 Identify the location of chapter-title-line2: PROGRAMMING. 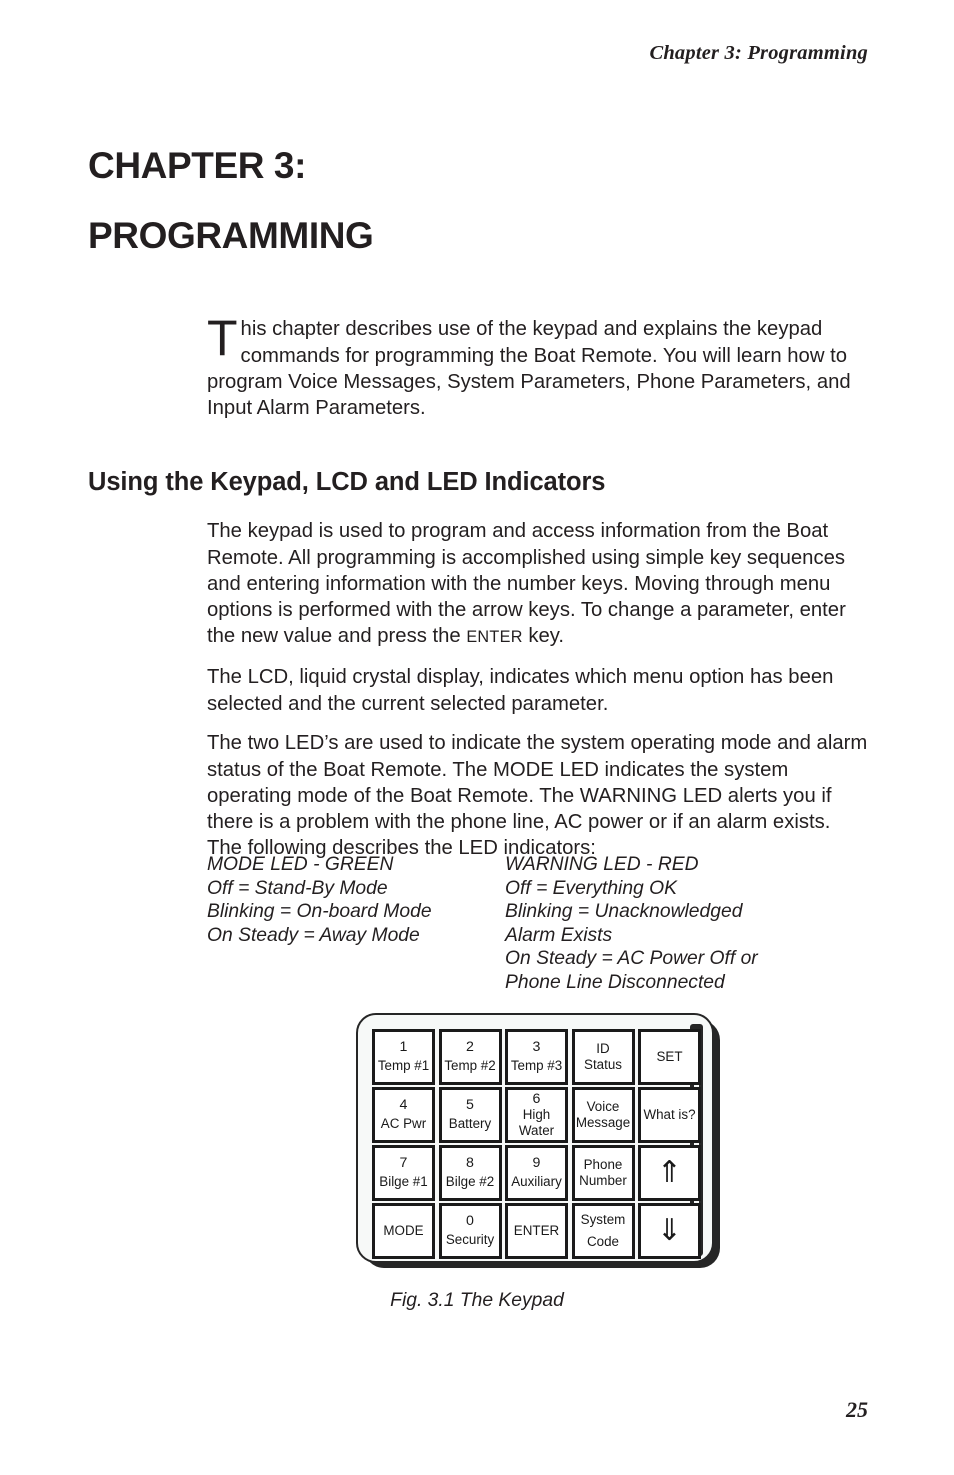
(231, 235).